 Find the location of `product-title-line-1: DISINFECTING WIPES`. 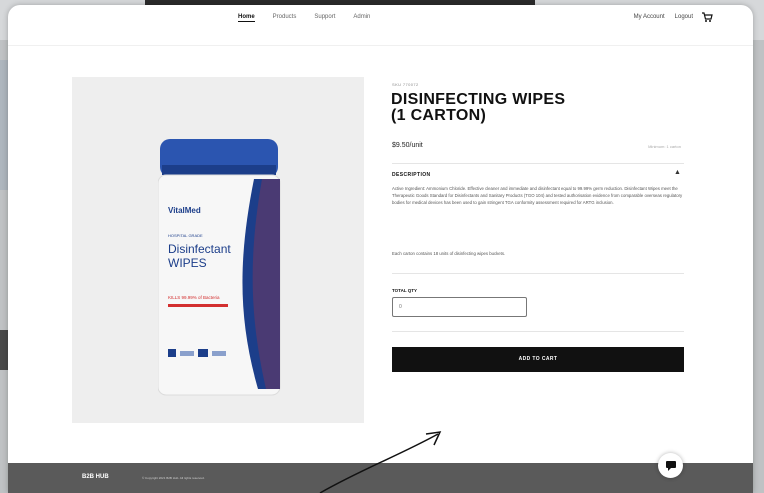

product-title-line-1: DISINFECTING WIPES is located at coordinates (478, 99).